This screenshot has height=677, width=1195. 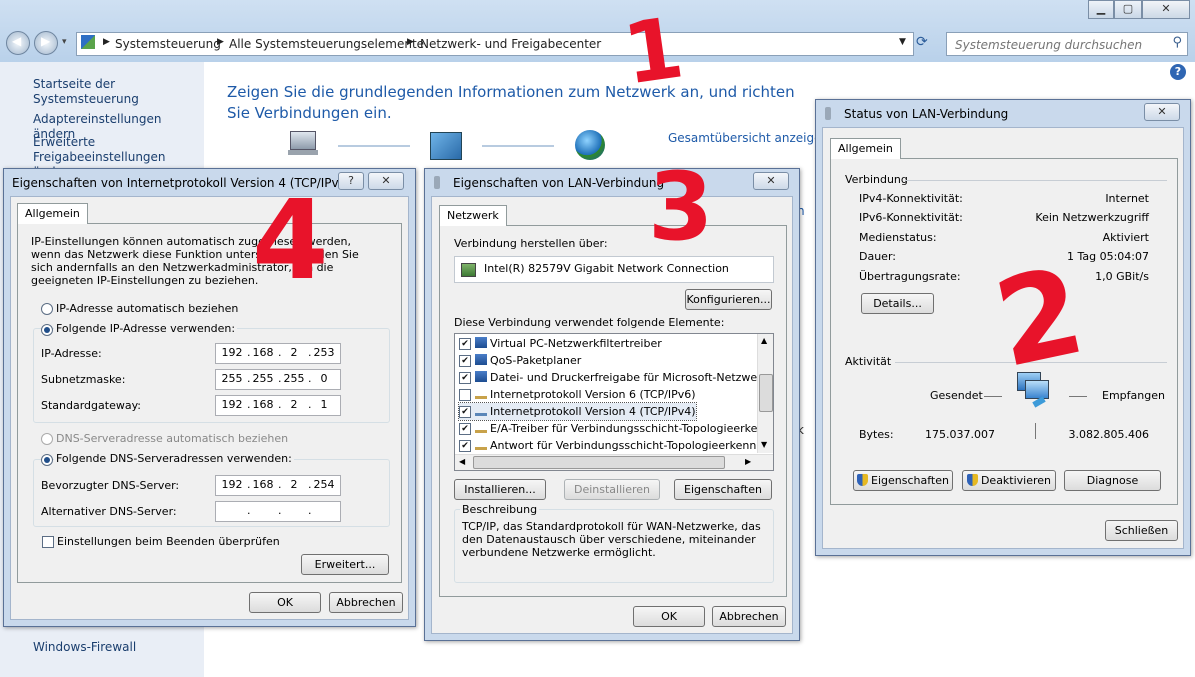 I want to click on list-item: Virtual PC-Netzwerkfiltertreiber, so click(x=560, y=343).